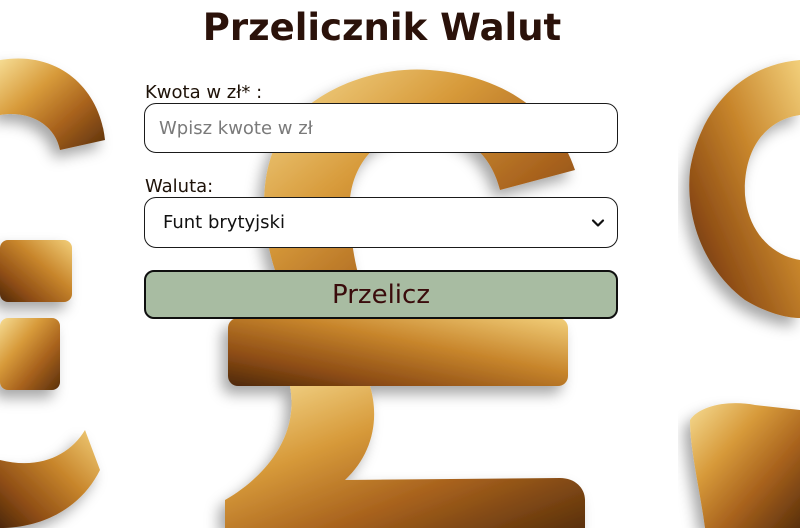  What do you see at coordinates (204, 92) in the screenshot?
I see `amount-label: Kwota w zł* :` at bounding box center [204, 92].